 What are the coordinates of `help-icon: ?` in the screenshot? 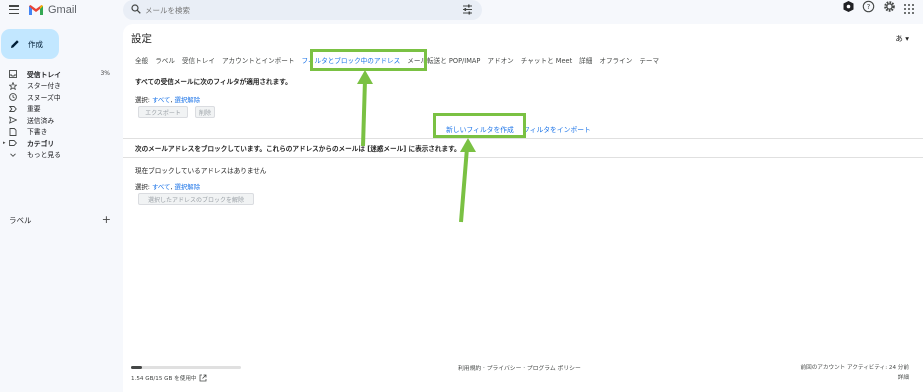 It's located at (868, 6).